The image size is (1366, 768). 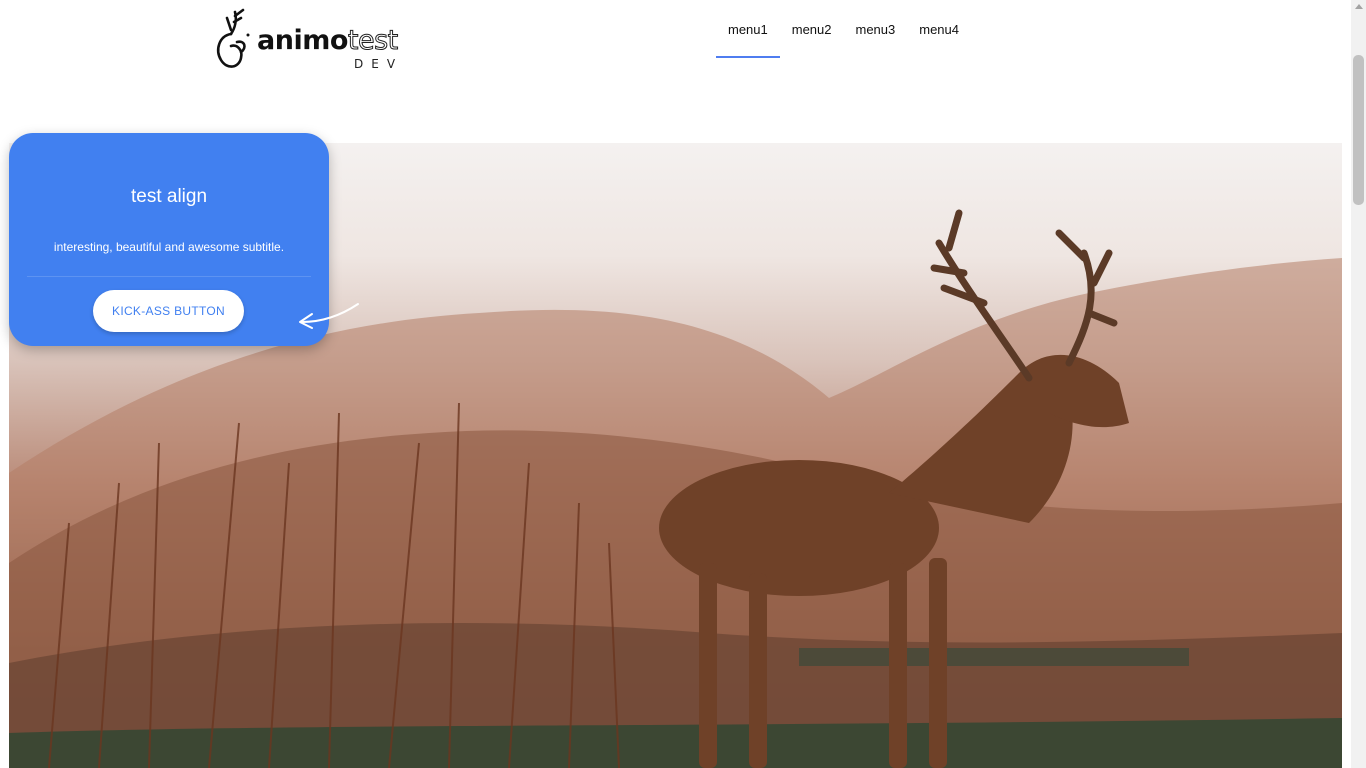 I want to click on nav-item-menu1: menu1, so click(x=748, y=29).